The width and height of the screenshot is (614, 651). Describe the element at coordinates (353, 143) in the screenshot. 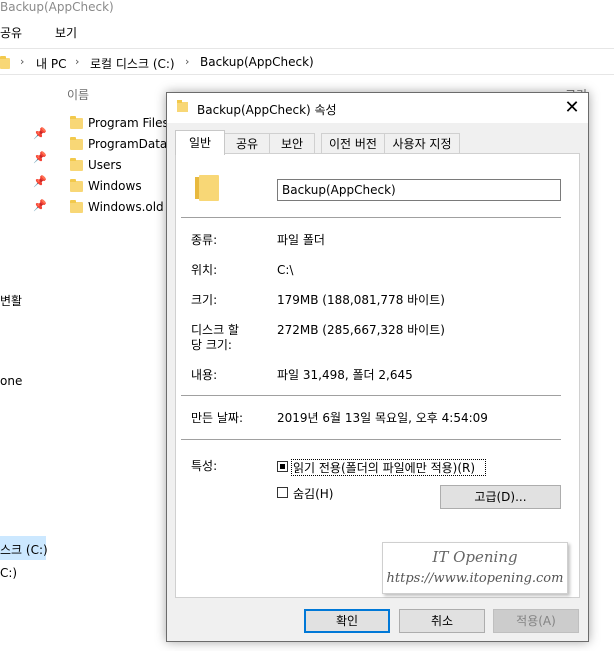

I see `tab-previous-versions: 이전 버전` at that location.